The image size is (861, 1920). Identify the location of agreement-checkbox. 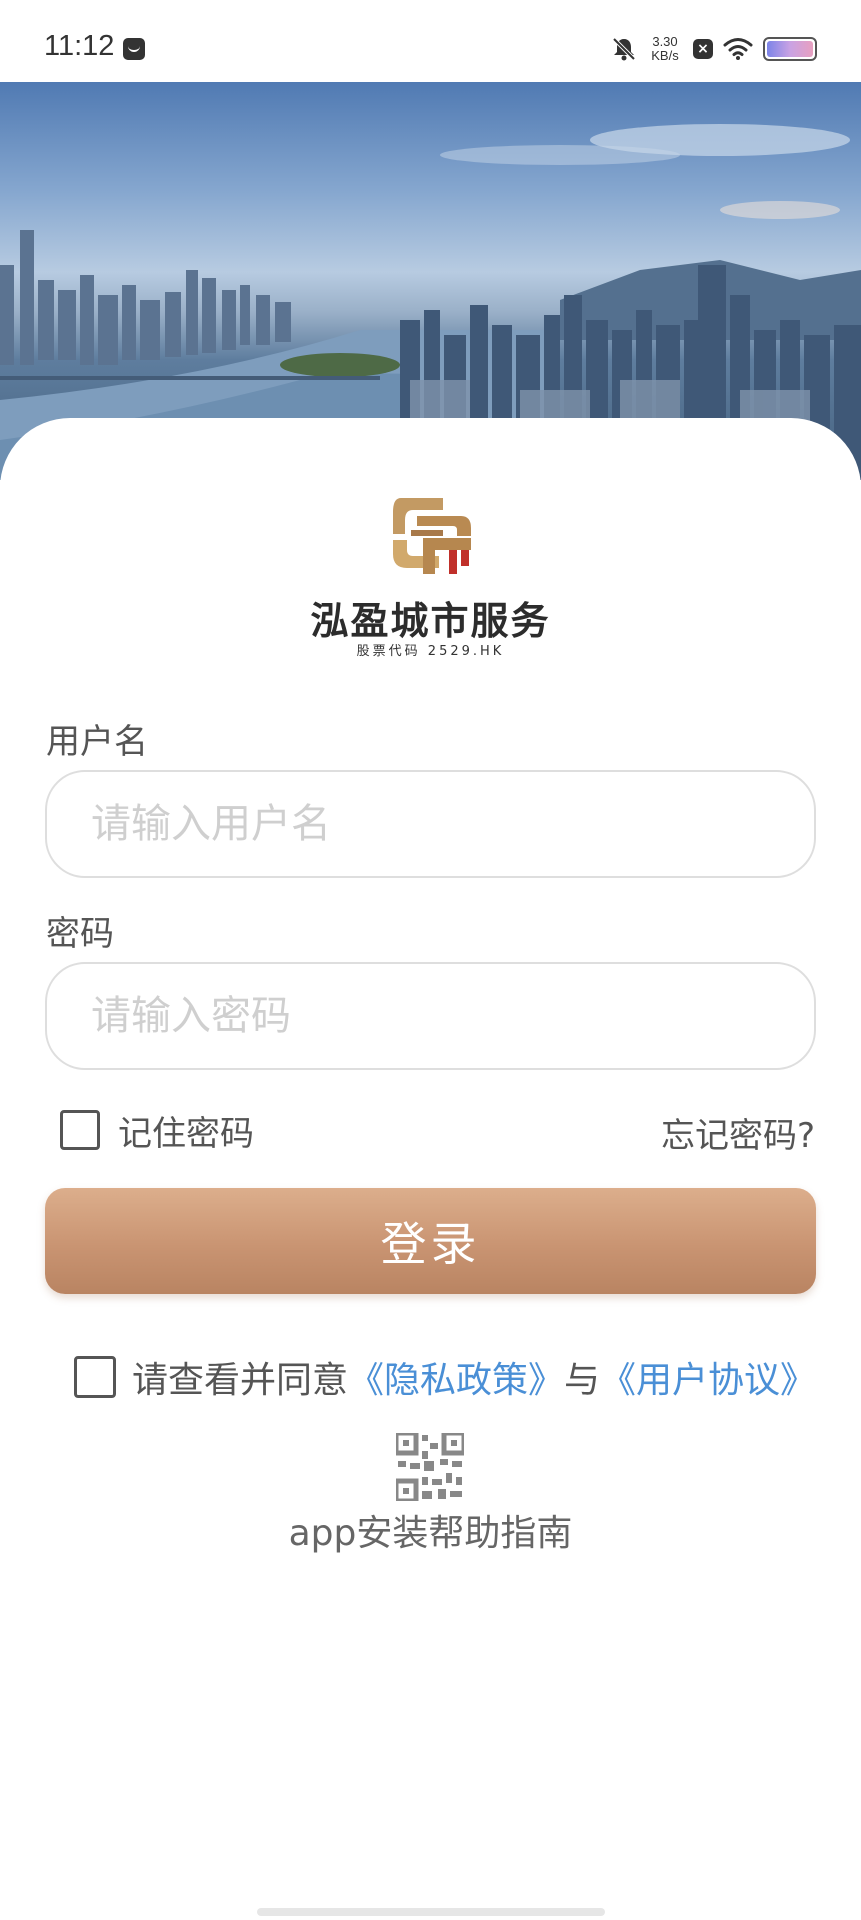
(95, 1377).